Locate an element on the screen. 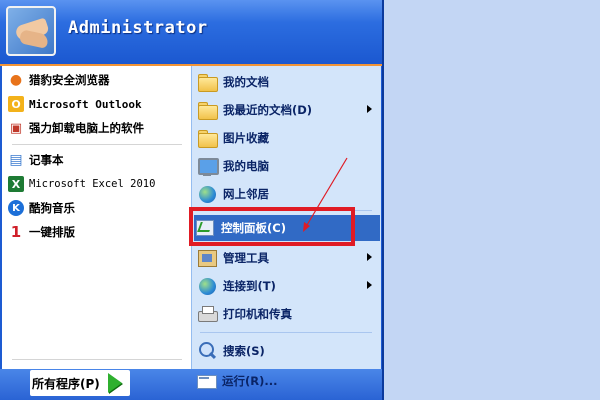 This screenshot has width=600, height=400. annotation-arrow-line is located at coordinates (327, 191).